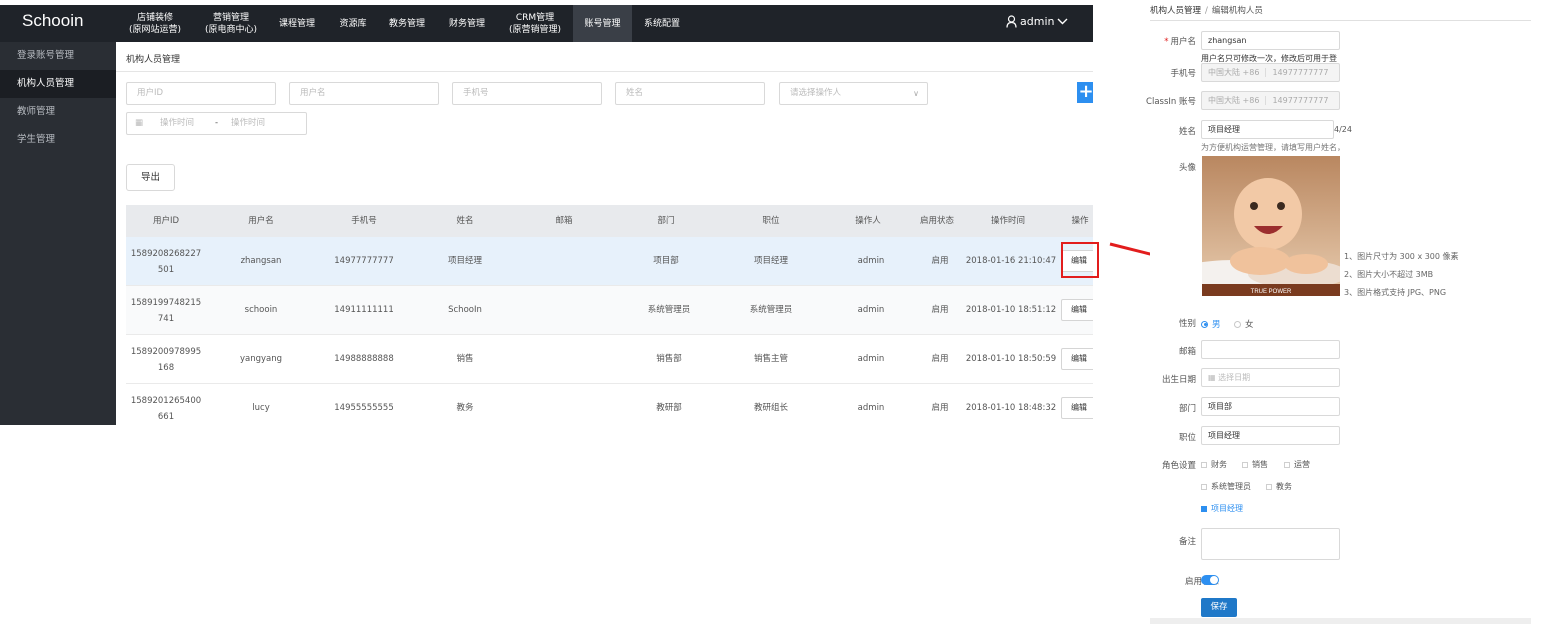 The image size is (1550, 630). What do you see at coordinates (1187, 542) in the screenshot?
I see `remark-label: 备注` at bounding box center [1187, 542].